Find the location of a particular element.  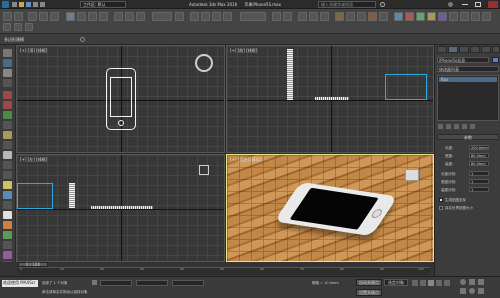

maxscript-listener: 欢迎使用 MAXScr is located at coordinates (20, 283).